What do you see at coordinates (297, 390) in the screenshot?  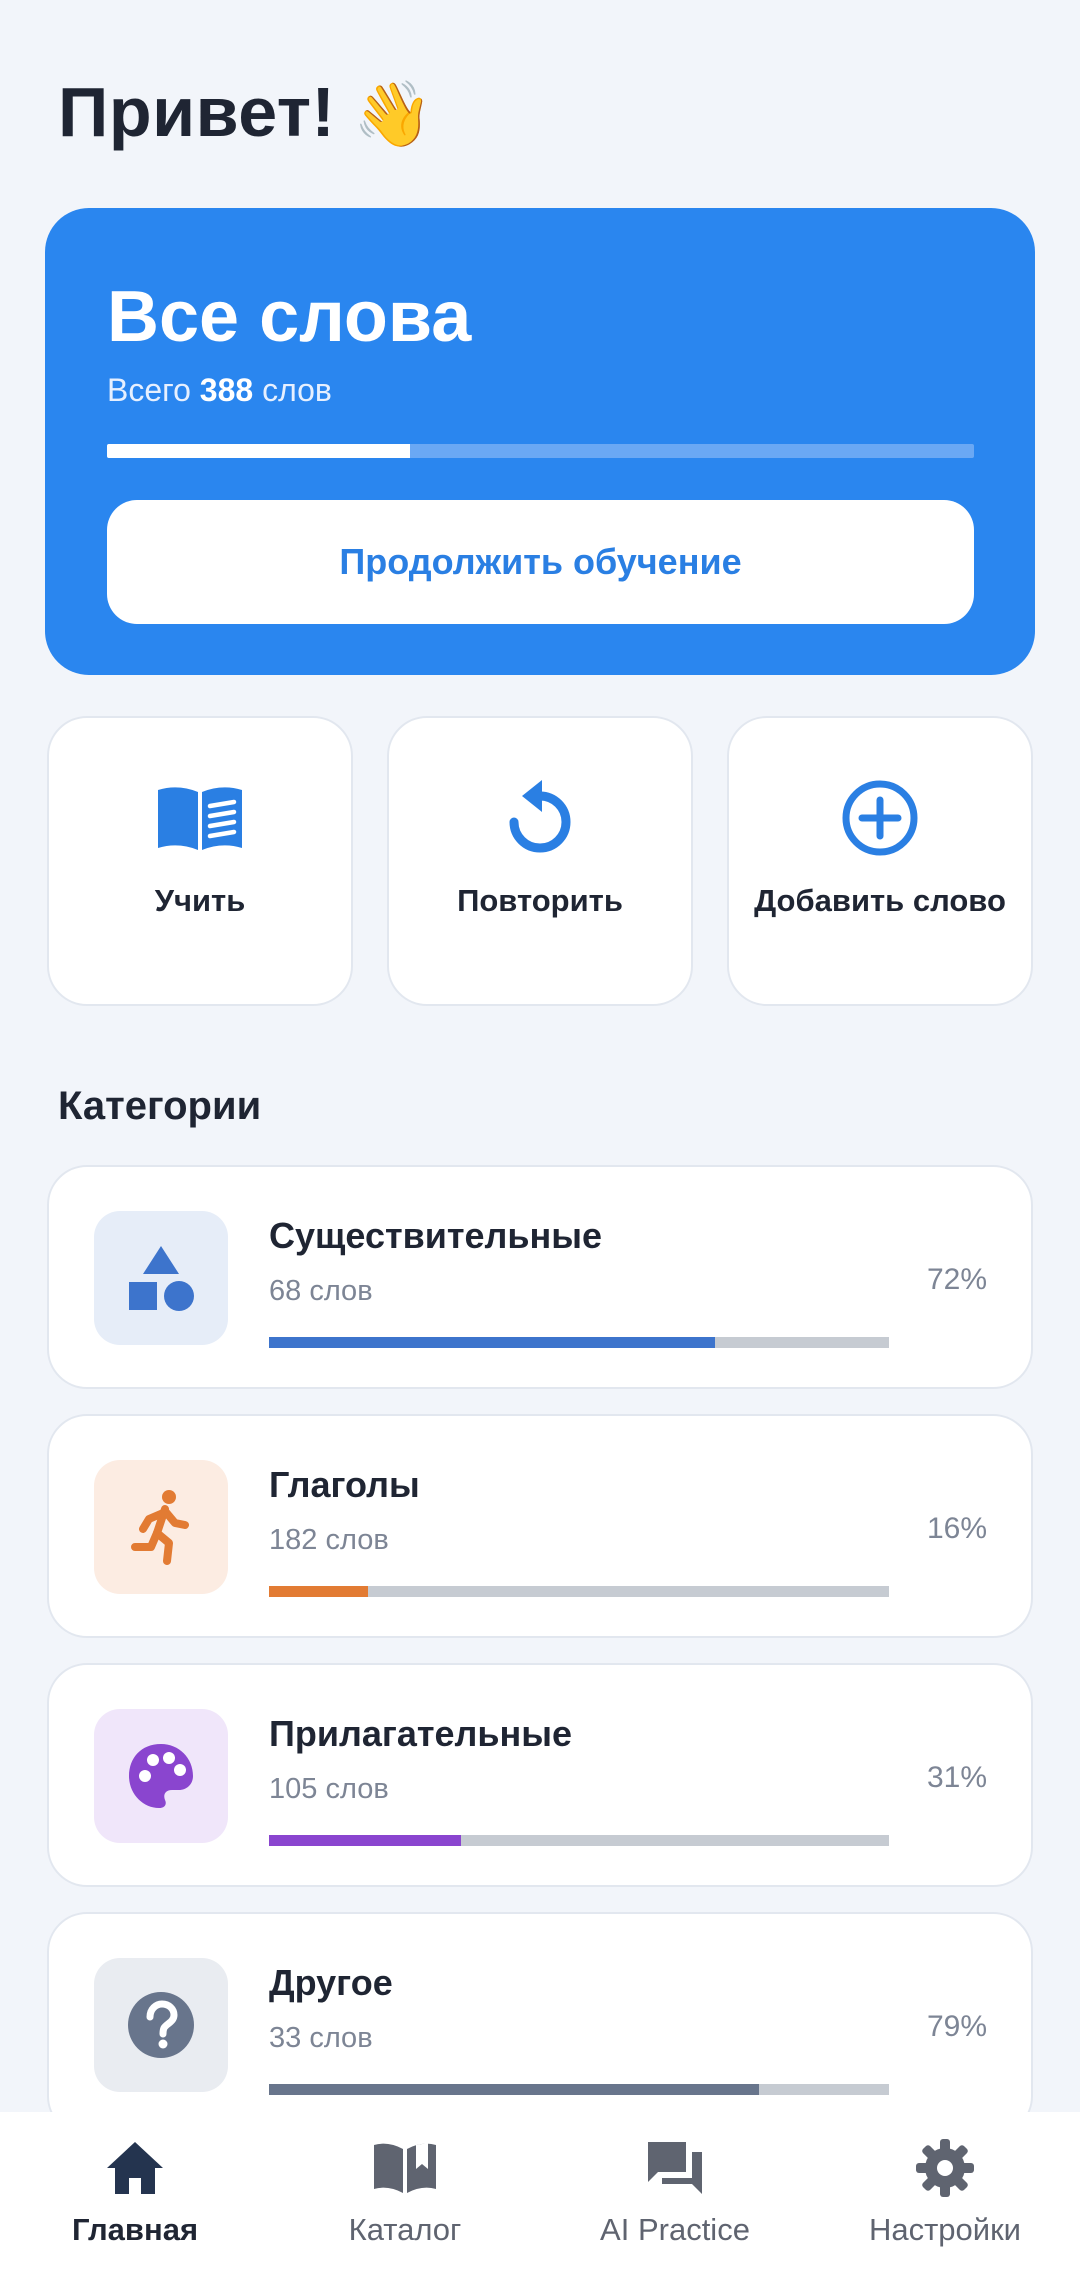 I see `subtitle-suffix: слов` at bounding box center [297, 390].